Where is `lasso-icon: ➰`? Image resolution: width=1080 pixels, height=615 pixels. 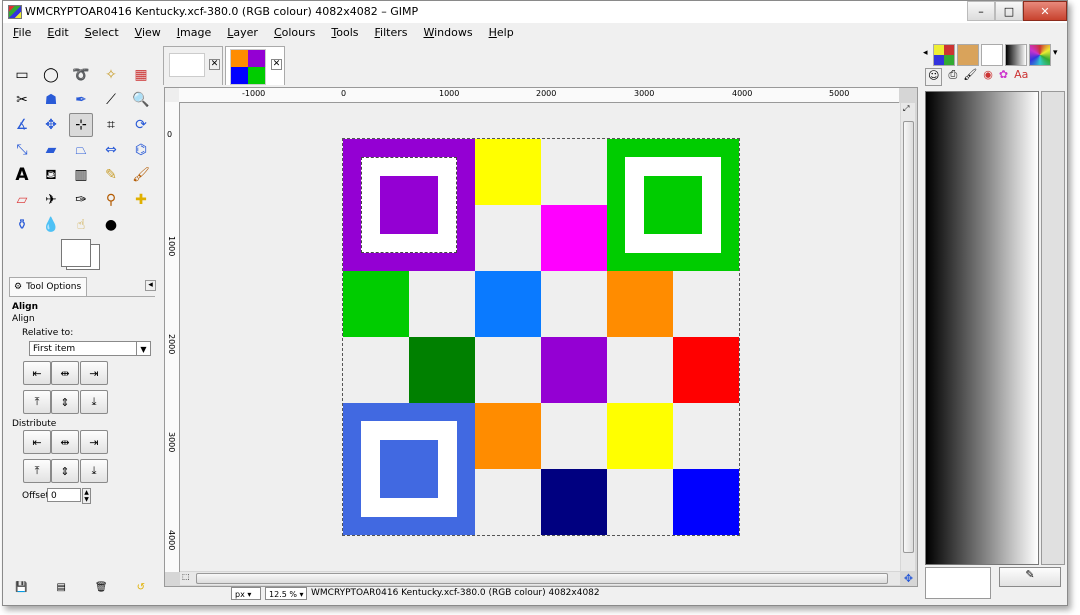 lasso-icon: ➰ is located at coordinates (81, 75).